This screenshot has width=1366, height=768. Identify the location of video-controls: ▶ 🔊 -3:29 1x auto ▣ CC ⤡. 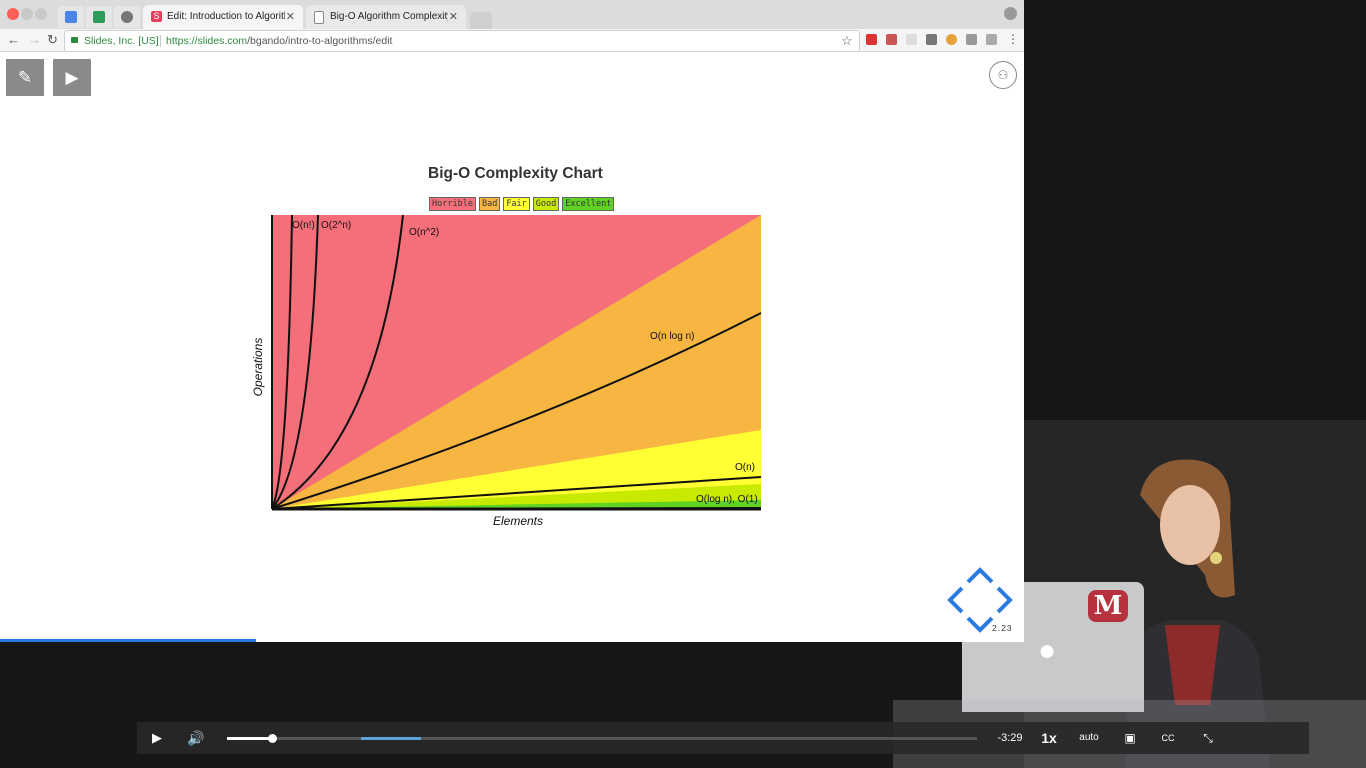
(723, 738).